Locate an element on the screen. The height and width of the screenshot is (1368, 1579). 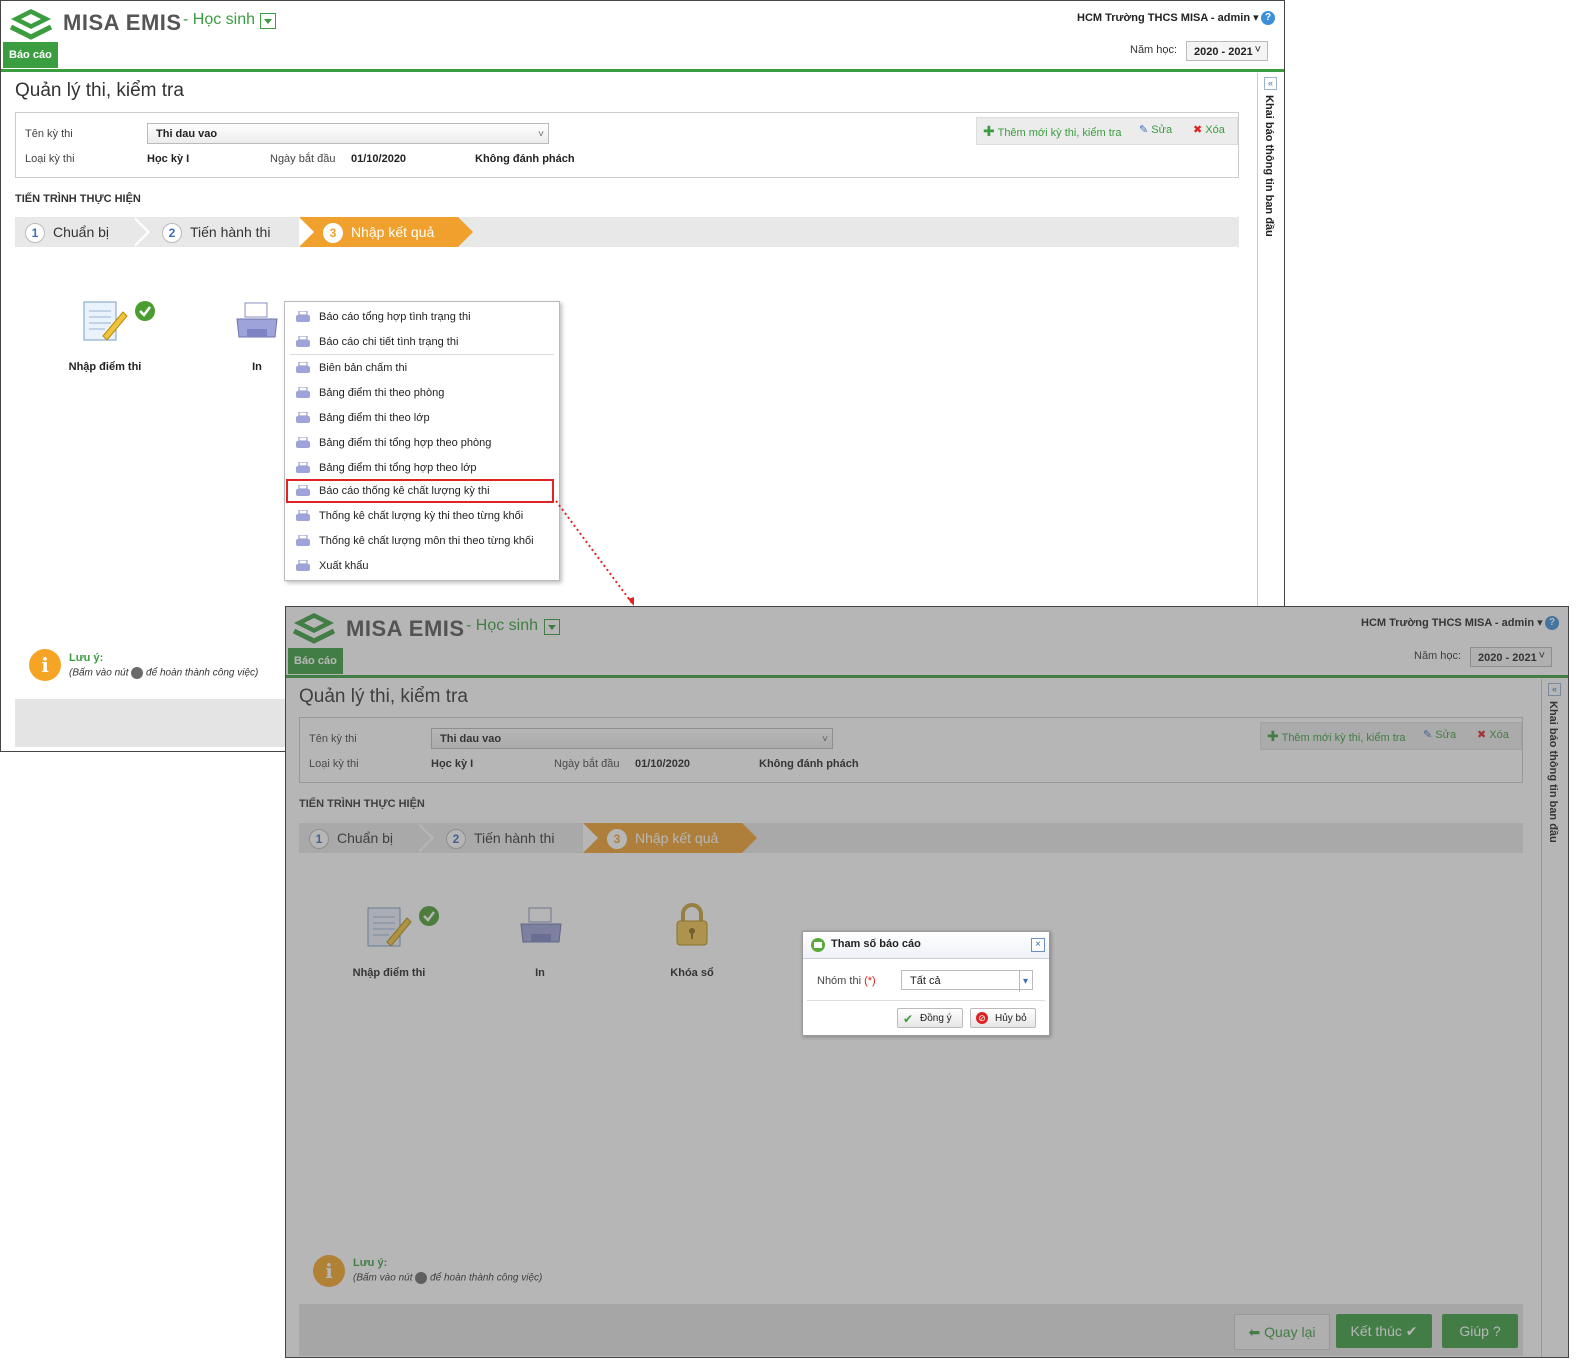
close-icon: × is located at coordinates (1038, 945).